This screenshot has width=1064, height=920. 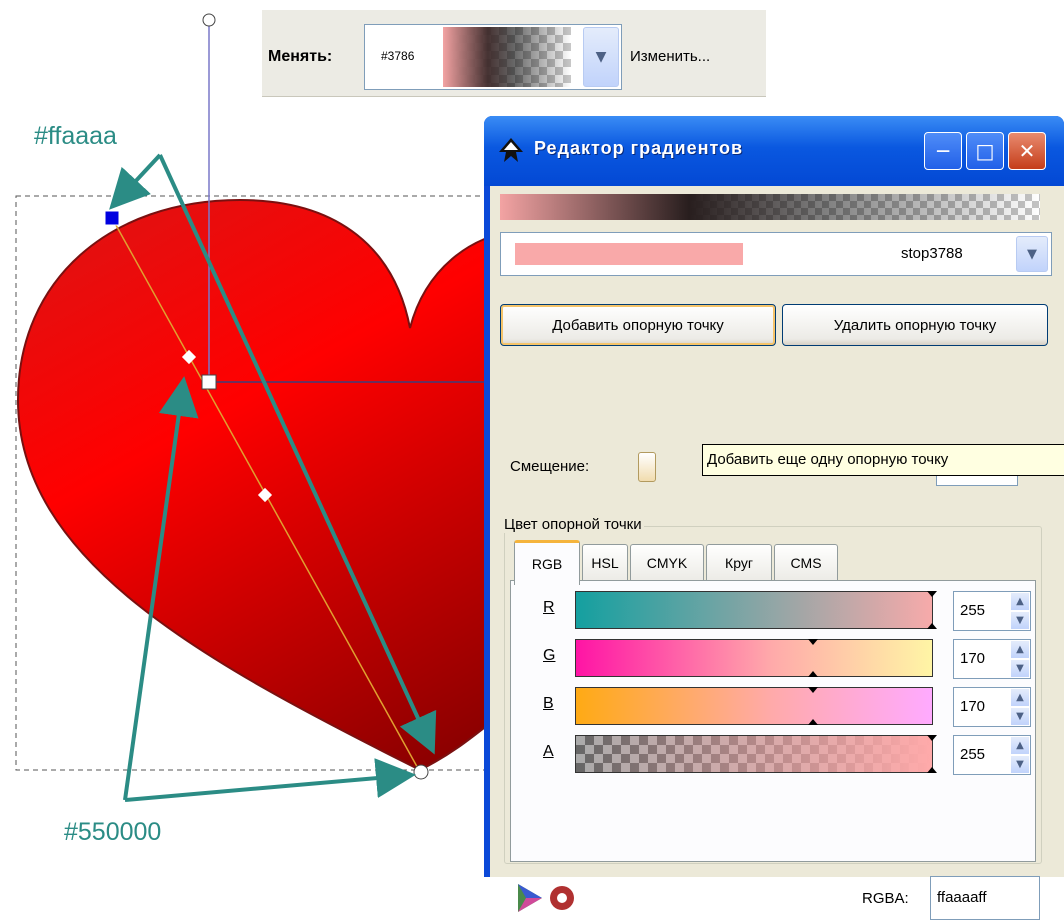 I want to click on color-picker-icons, so click(x=546, y=898).